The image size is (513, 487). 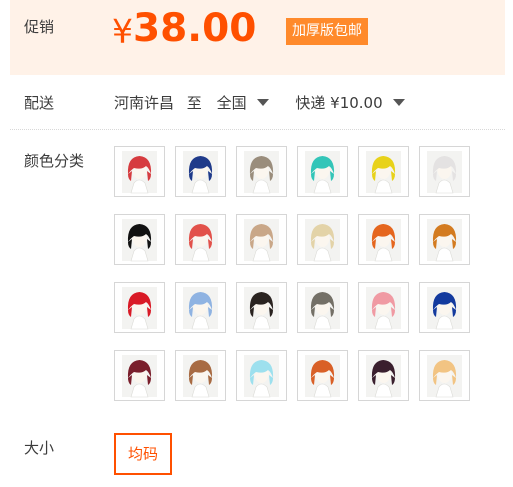 I want to click on delivery-origin: 河南许昌, so click(x=144, y=103).